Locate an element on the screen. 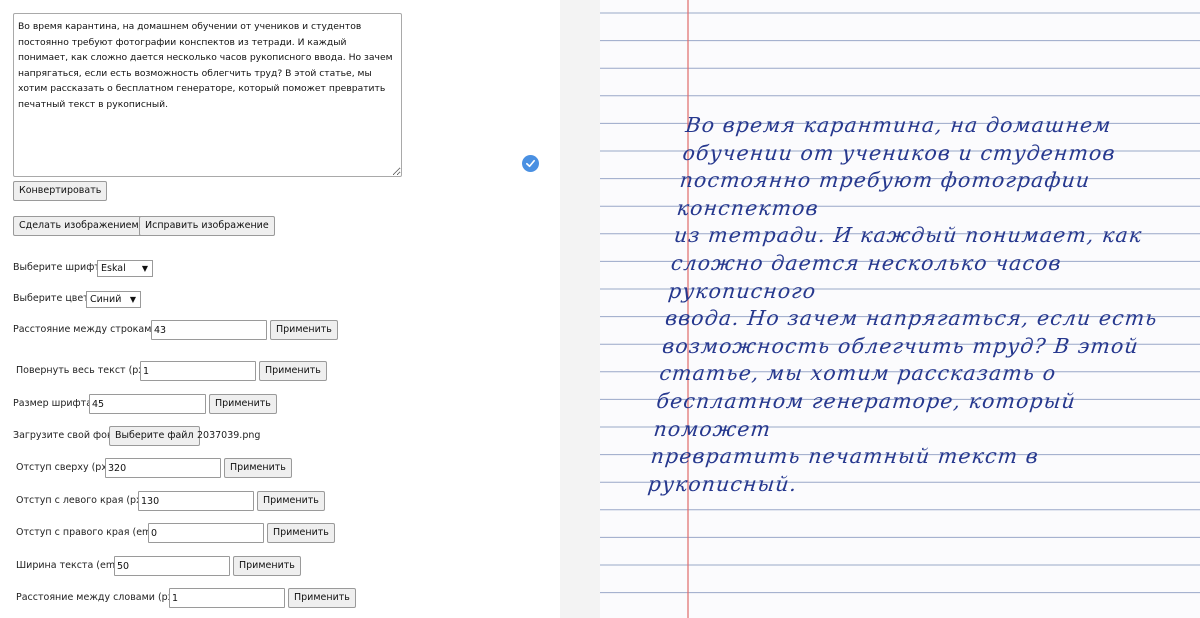  text-width-label: Ширина текста (em) is located at coordinates (67, 565).